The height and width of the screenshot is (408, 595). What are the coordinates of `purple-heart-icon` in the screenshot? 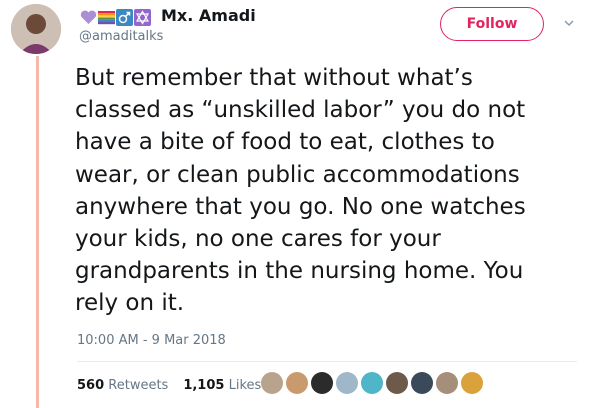 It's located at (88, 17).